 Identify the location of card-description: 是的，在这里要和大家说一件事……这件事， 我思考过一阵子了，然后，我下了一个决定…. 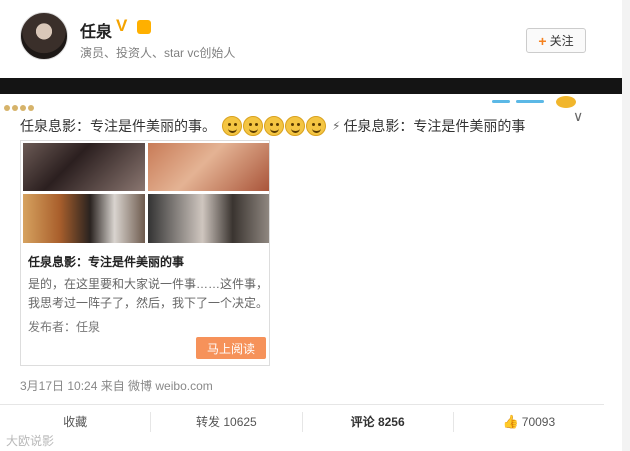
(148, 294).